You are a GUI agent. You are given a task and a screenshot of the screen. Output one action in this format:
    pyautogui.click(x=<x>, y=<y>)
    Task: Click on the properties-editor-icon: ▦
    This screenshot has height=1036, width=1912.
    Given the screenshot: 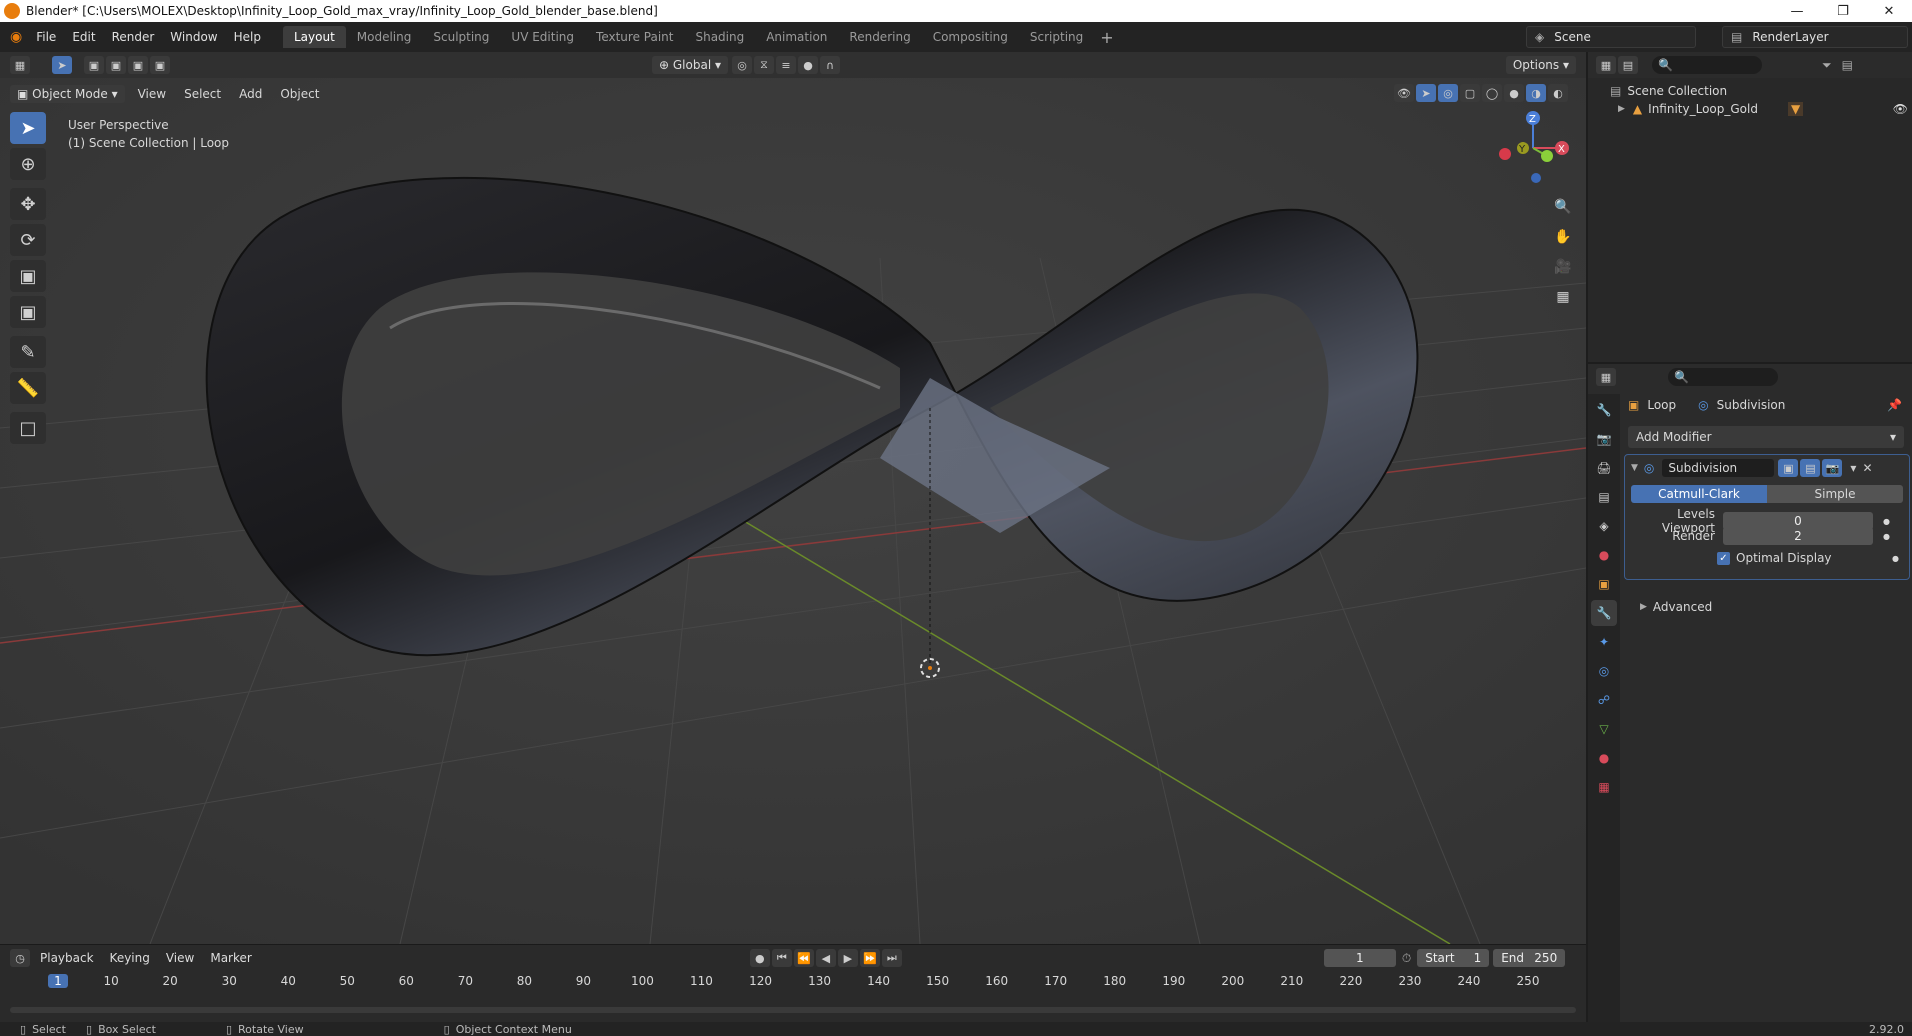 What is the action you would take?
    pyautogui.click(x=1606, y=377)
    